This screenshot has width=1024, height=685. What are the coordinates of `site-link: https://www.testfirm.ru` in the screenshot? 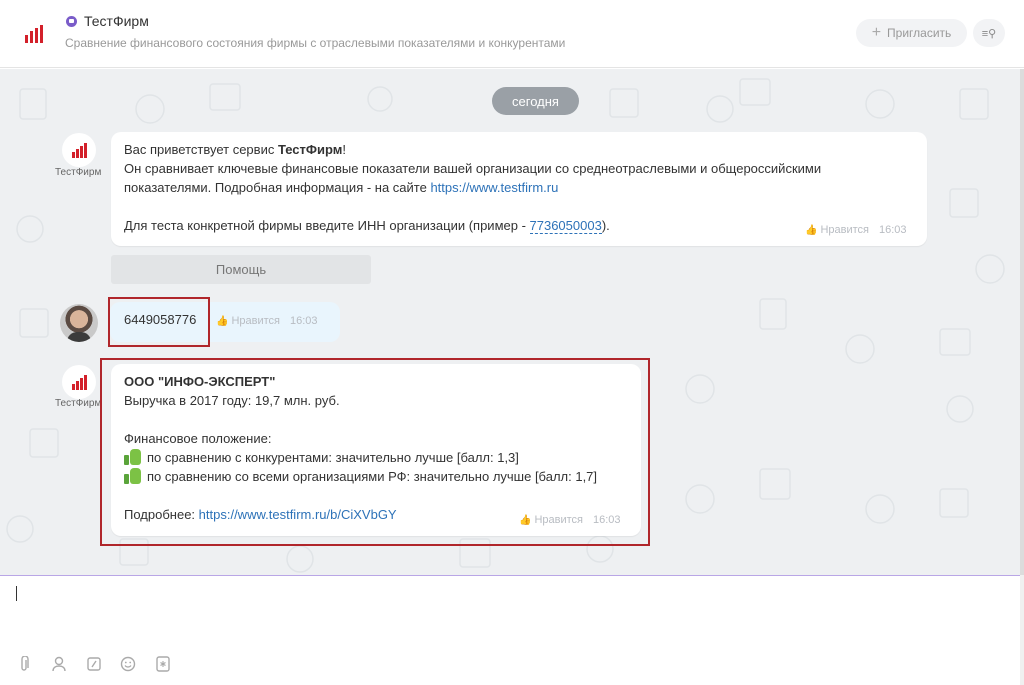 It's located at (494, 187).